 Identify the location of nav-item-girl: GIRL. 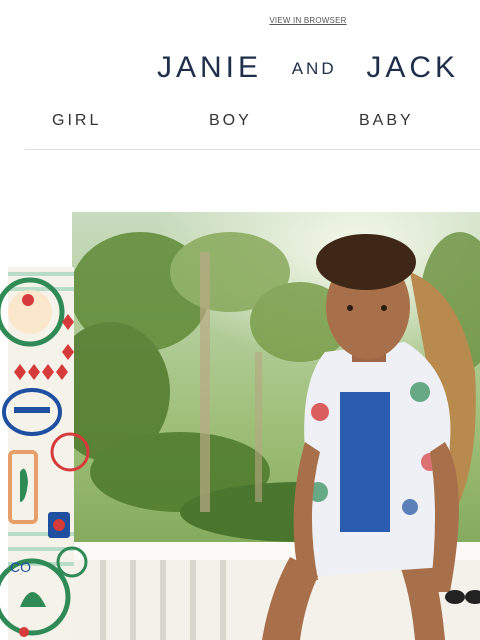
(76, 121).